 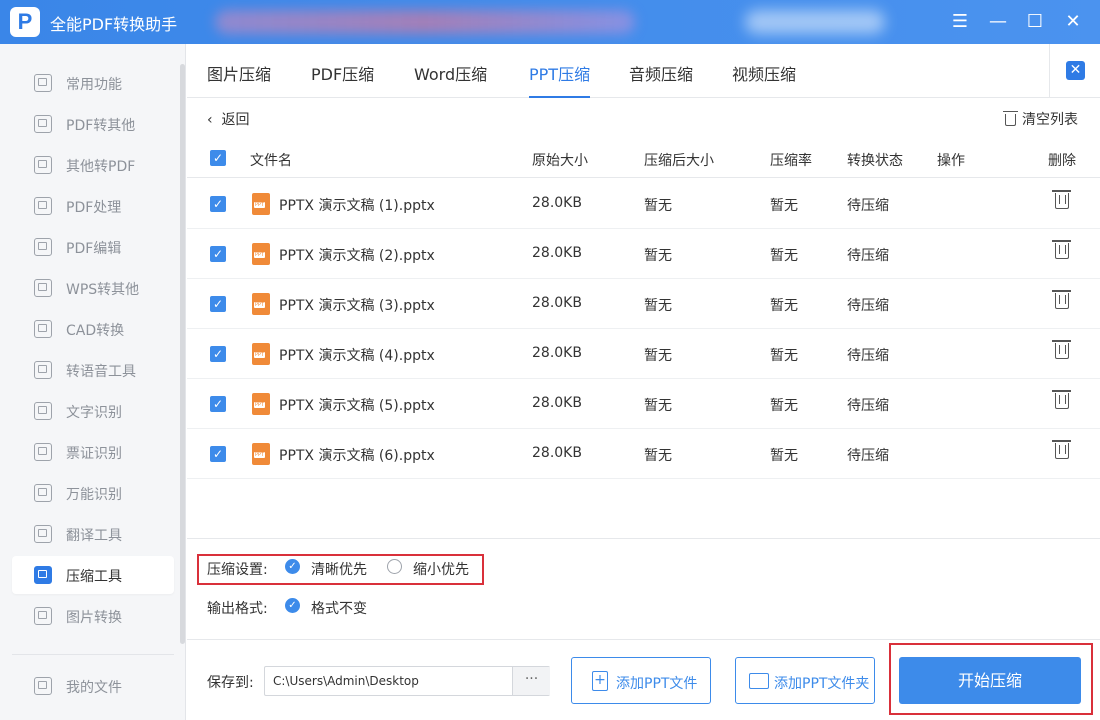 What do you see at coordinates (1035, 22) in the screenshot?
I see `maximize-icon: ☐` at bounding box center [1035, 22].